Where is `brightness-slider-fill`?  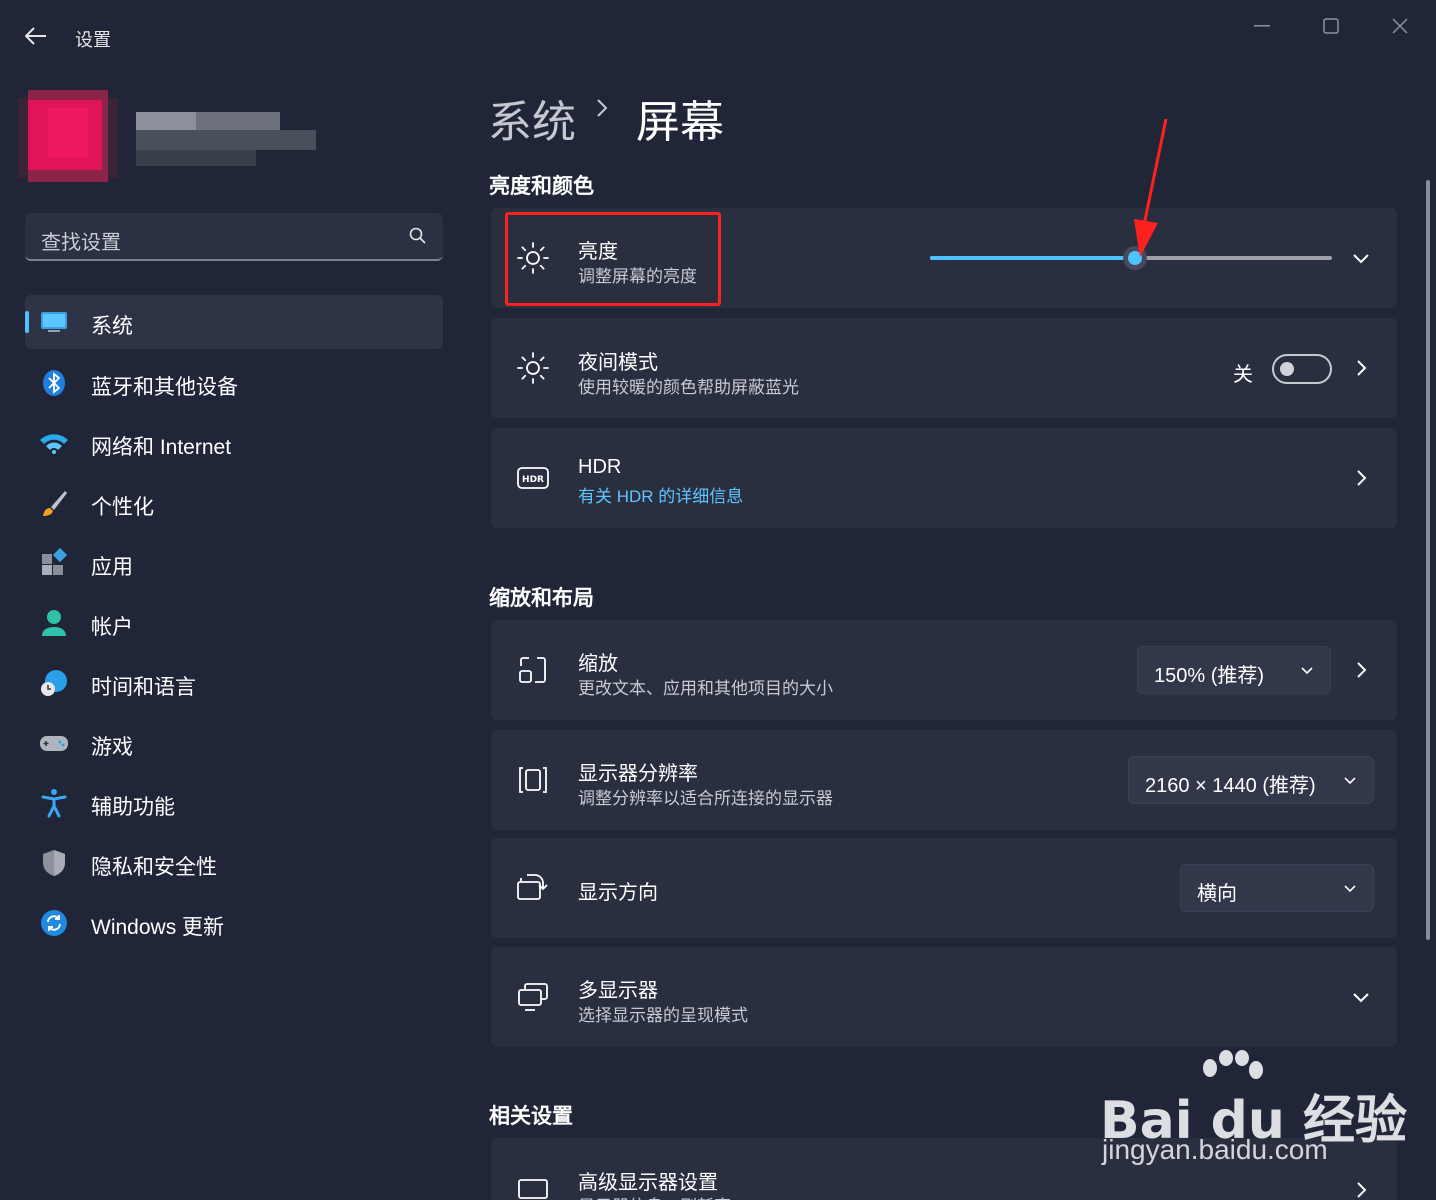
brightness-slider-fill is located at coordinates (1033, 258).